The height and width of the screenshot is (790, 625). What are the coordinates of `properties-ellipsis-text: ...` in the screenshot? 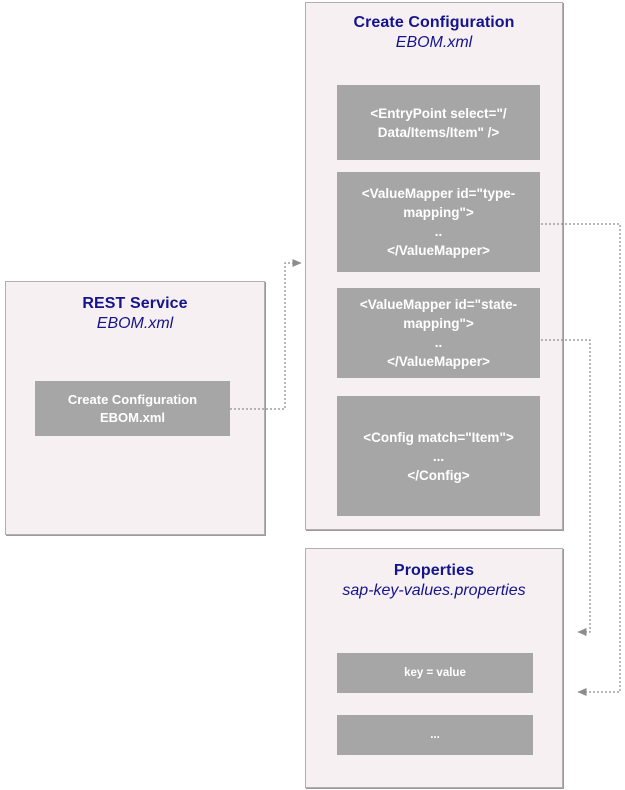 It's located at (435, 734).